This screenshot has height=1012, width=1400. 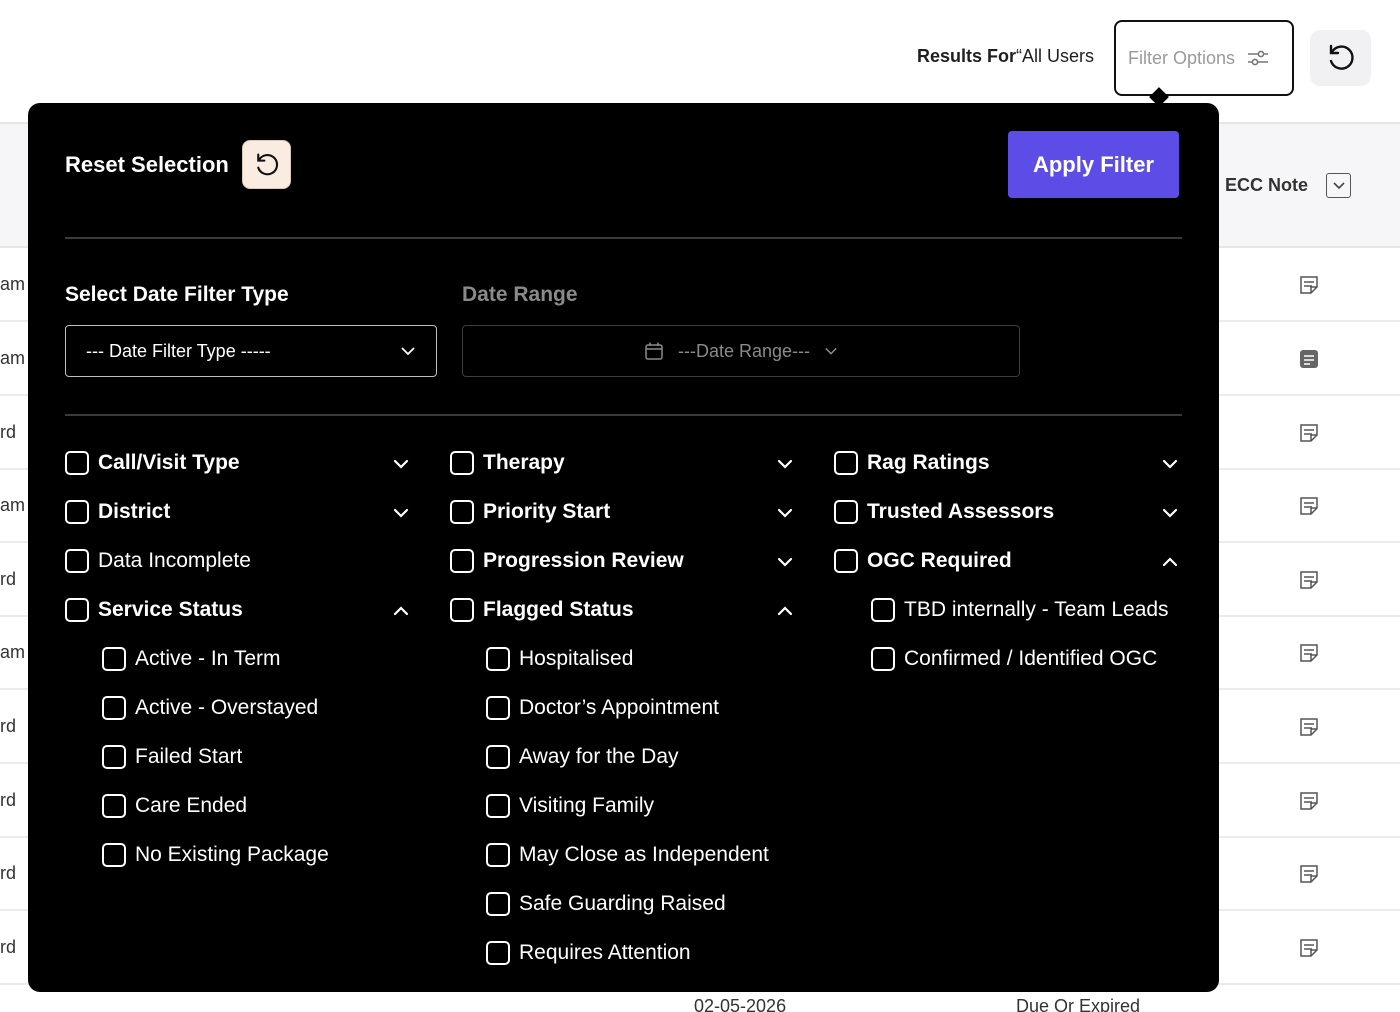 What do you see at coordinates (627, 855) in the screenshot?
I see `flagged-status-option: May Close as Independent` at bounding box center [627, 855].